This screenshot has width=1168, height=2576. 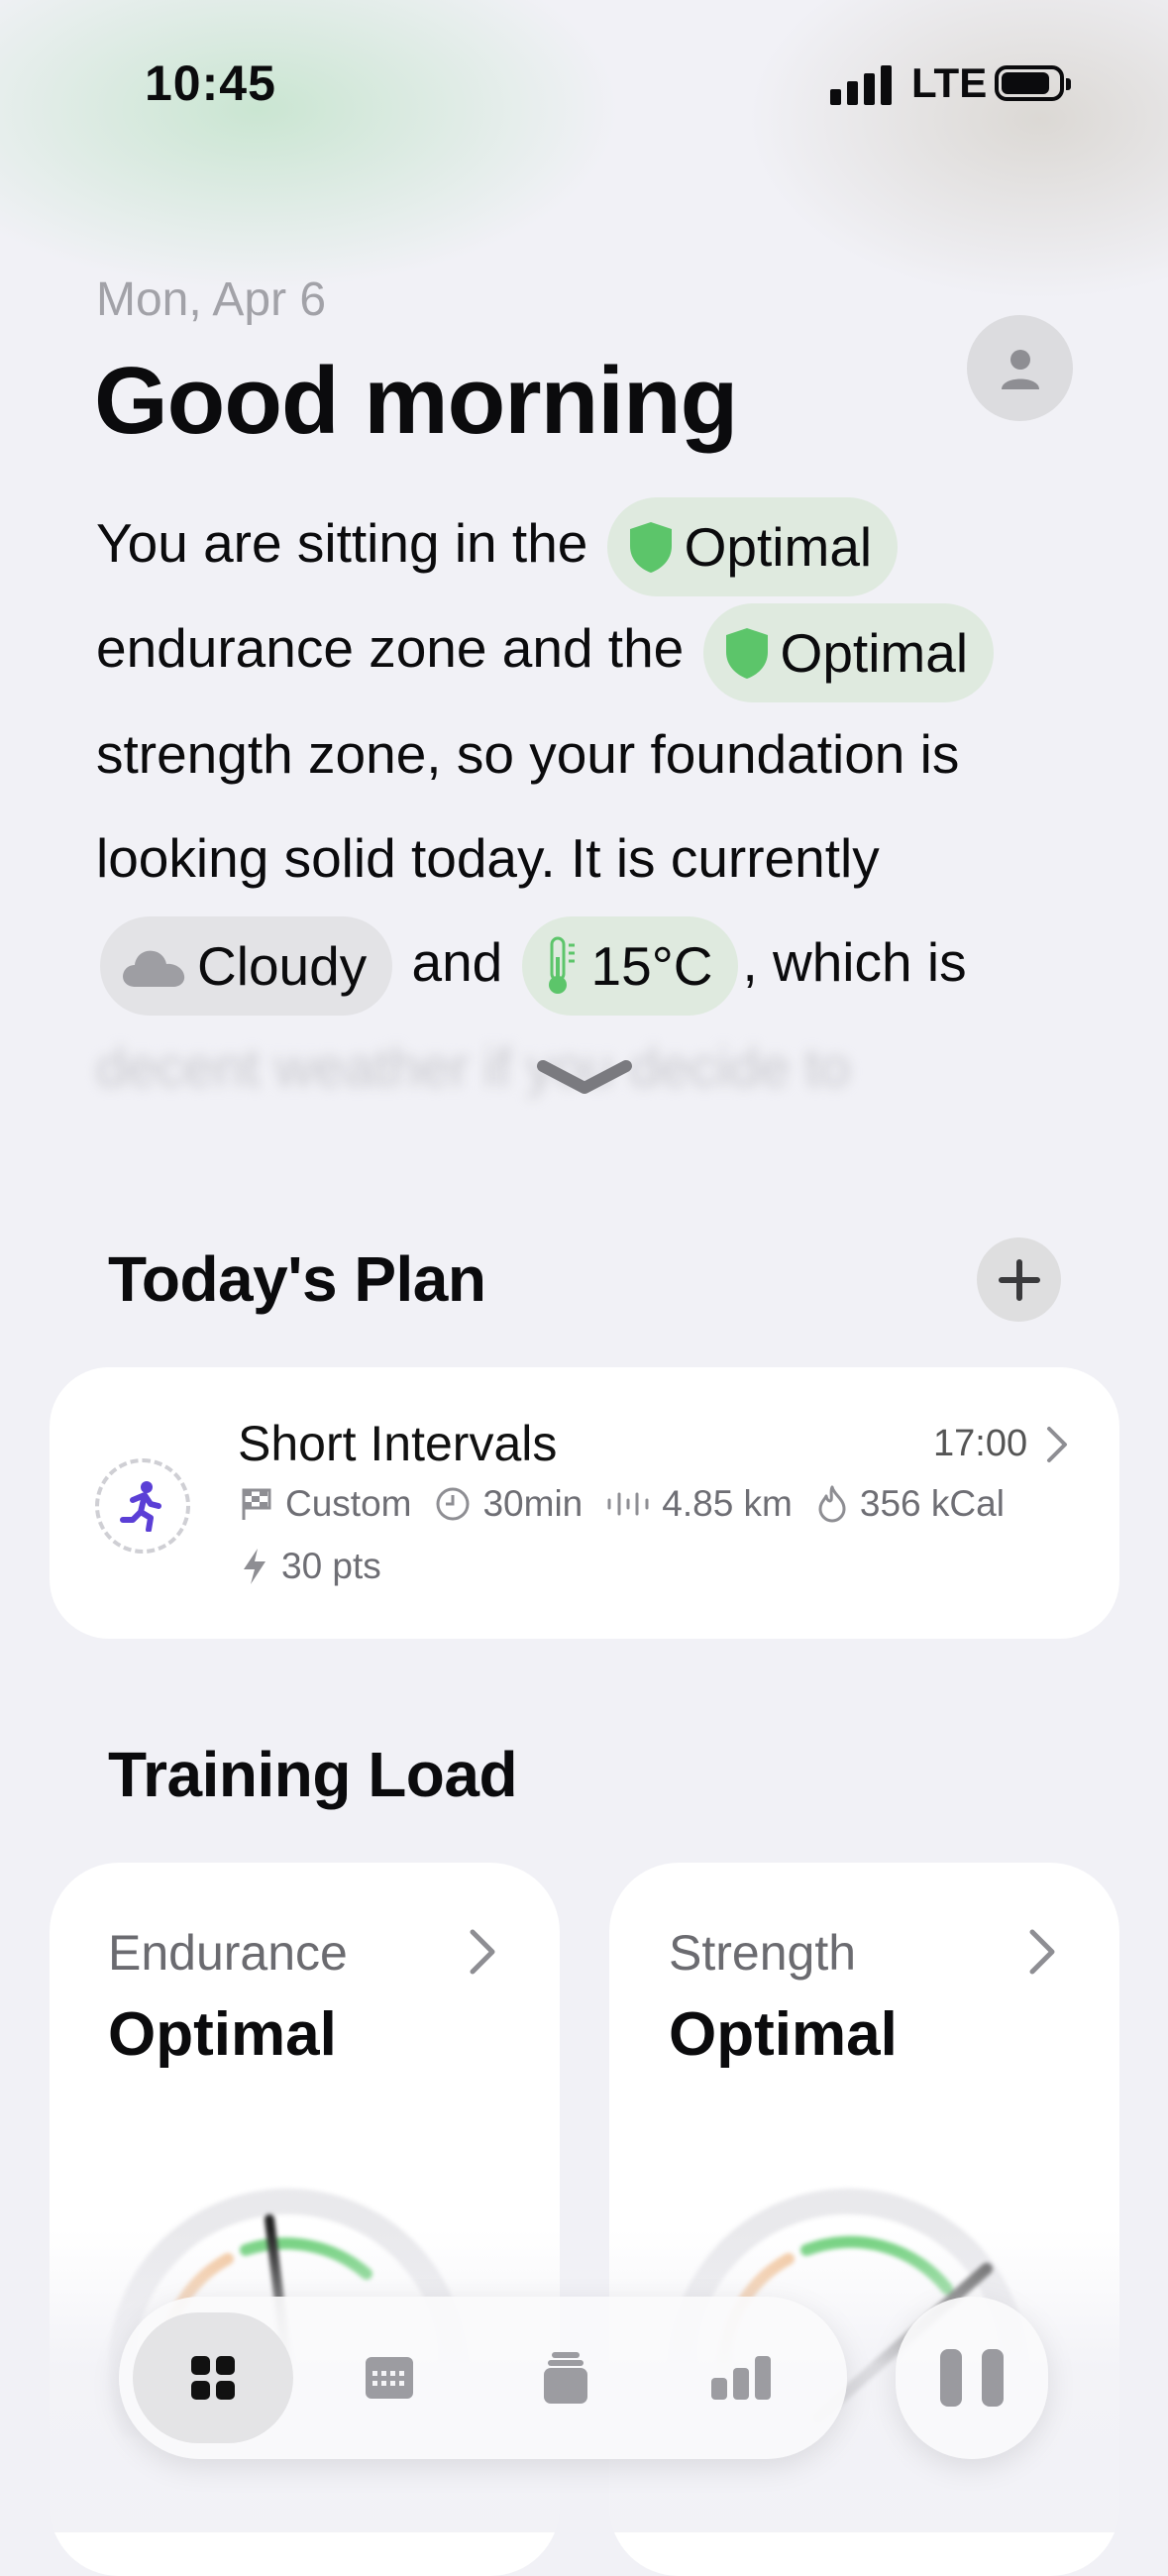 I want to click on temperature-pill: 15°C, so click(x=630, y=966).